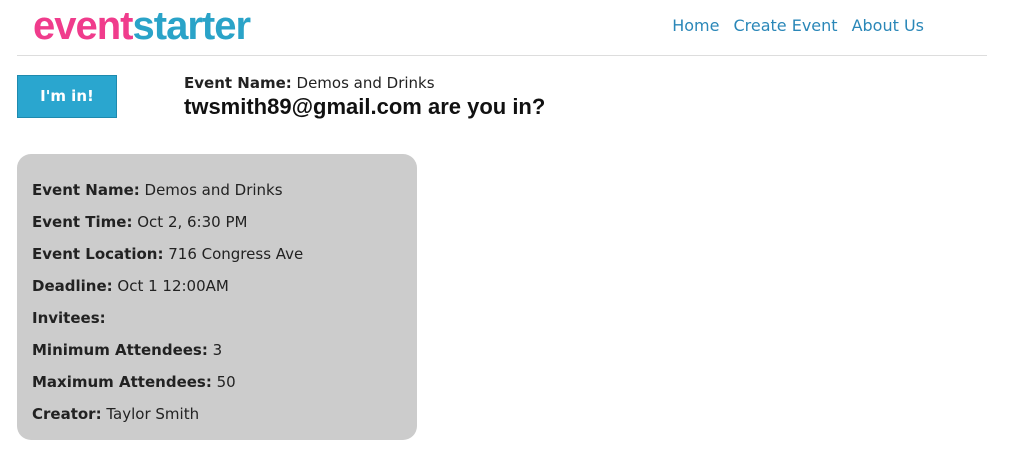 This screenshot has width=1031, height=450. I want to click on detail-label: Maximum Attendees:, so click(122, 382).